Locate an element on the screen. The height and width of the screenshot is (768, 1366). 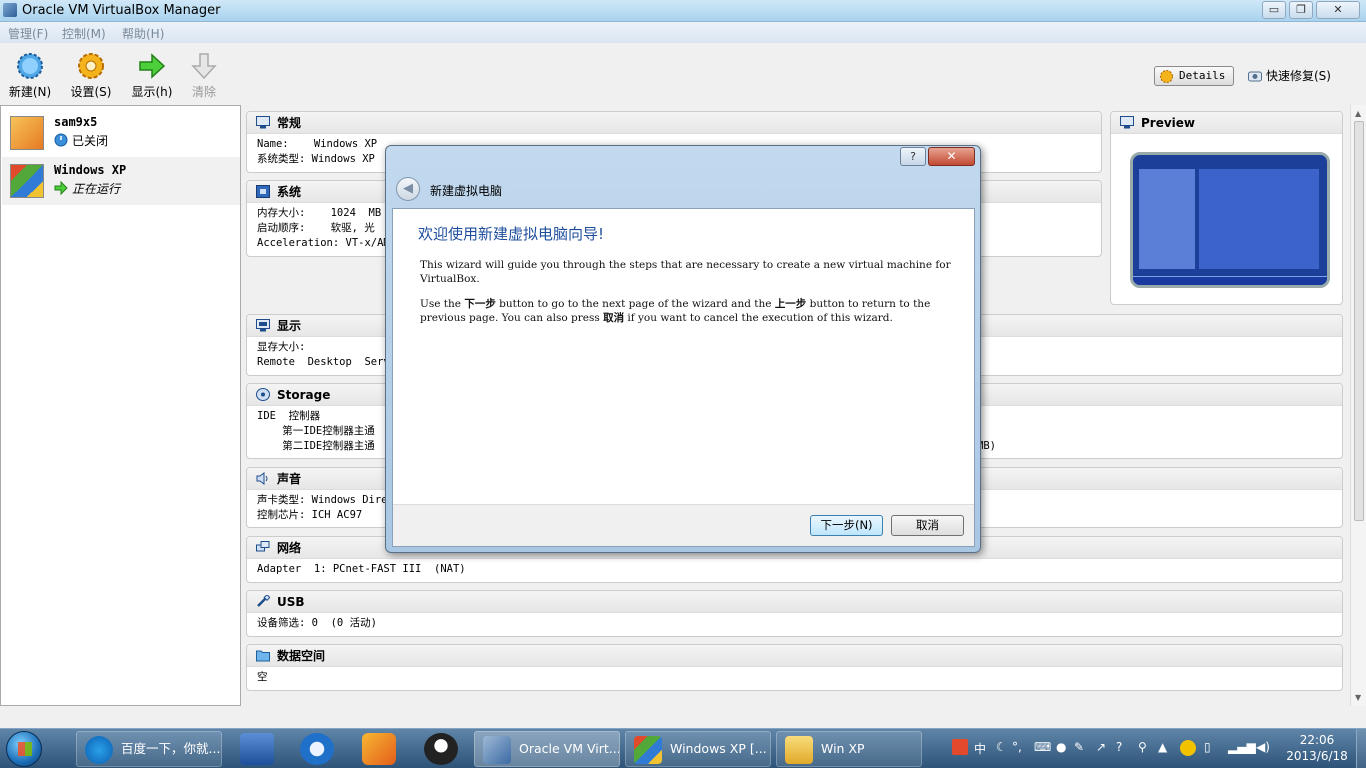
share-icon: ↗ is located at coordinates (1101, 747).